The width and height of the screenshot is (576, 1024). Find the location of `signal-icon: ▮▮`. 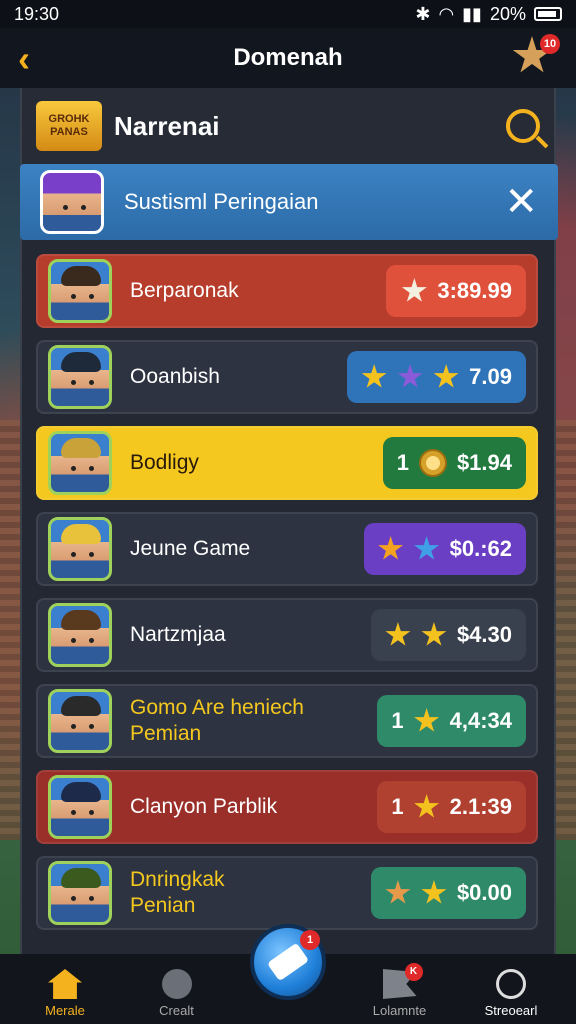

signal-icon: ▮▮ is located at coordinates (472, 13).